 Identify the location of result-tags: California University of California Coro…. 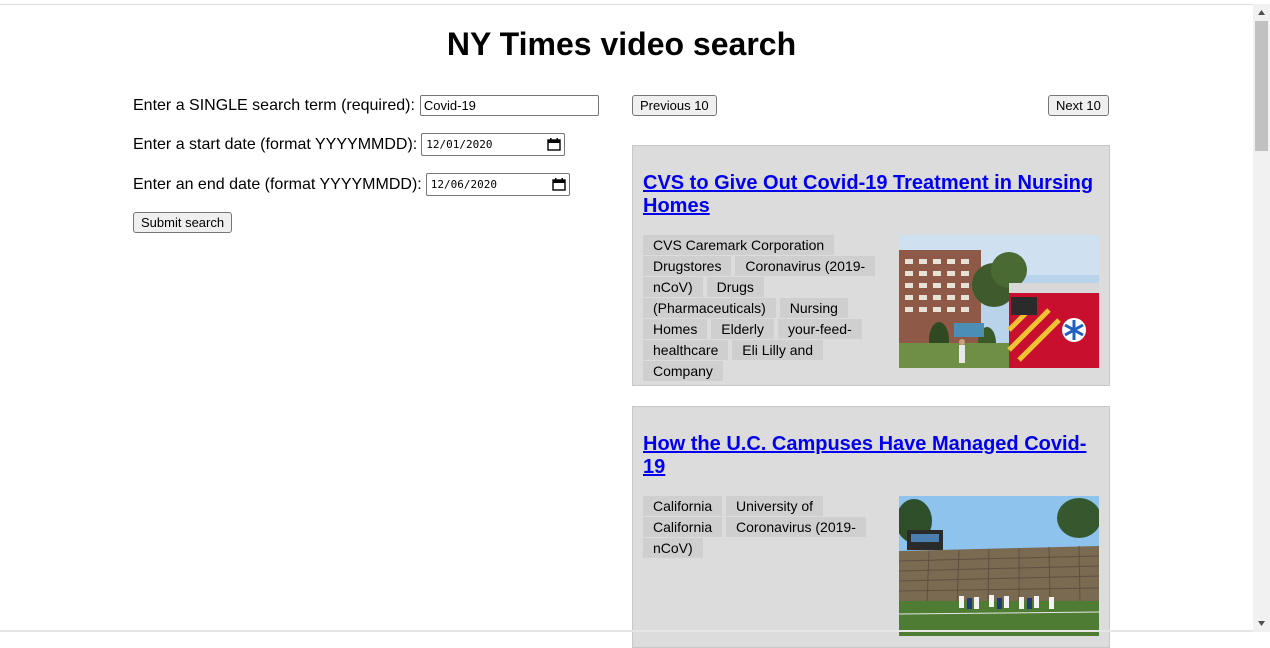
(759, 527).